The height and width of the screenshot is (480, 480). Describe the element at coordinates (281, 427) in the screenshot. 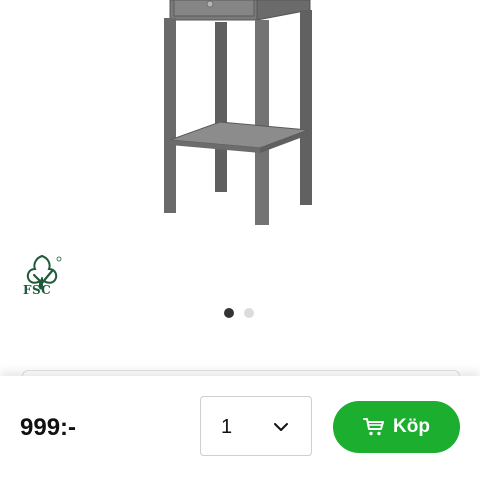

I see `chevron-down-icon` at that location.